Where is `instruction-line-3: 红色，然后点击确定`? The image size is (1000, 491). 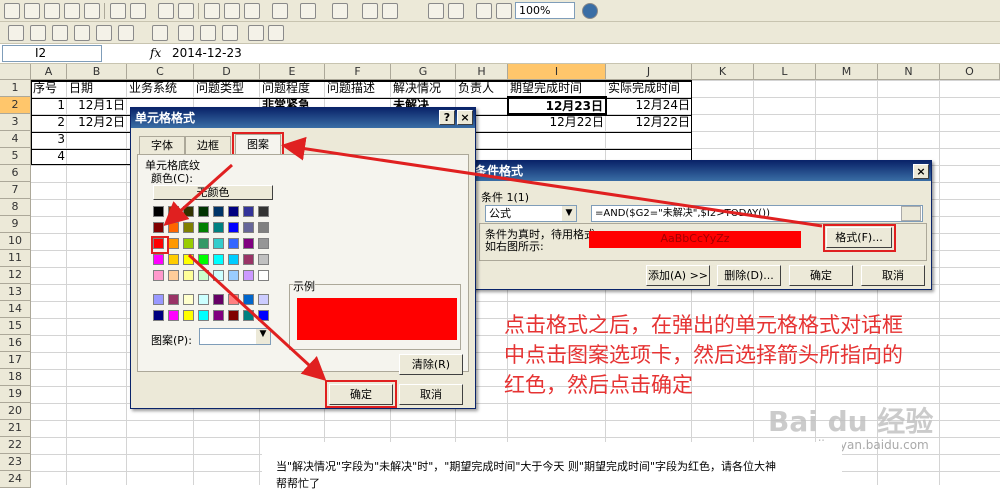 instruction-line-3: 红色，然后点击确定 is located at coordinates (598, 385).